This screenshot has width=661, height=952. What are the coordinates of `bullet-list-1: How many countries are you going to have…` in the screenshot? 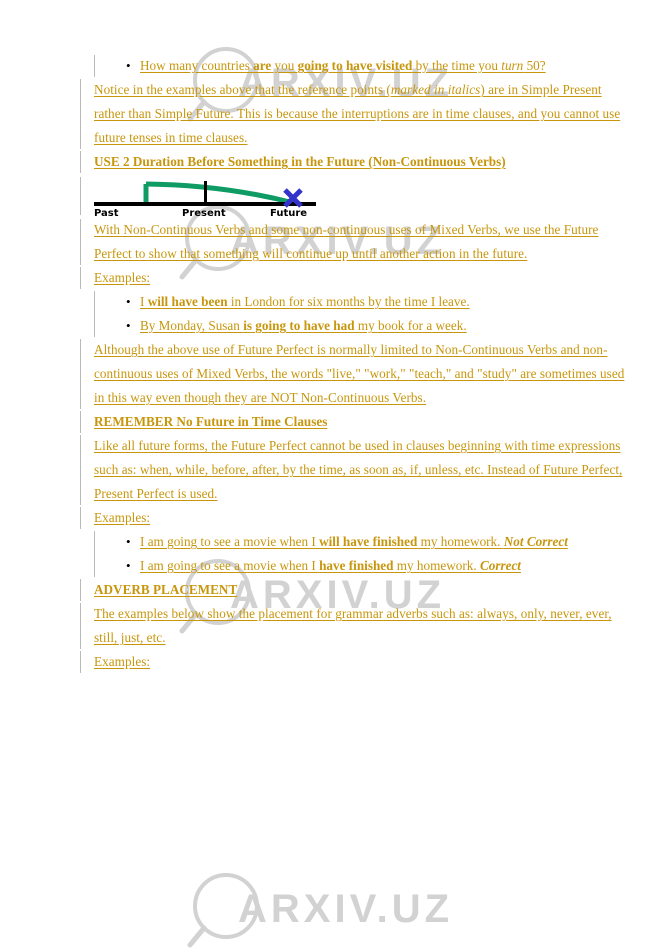 It's located at (352, 66).